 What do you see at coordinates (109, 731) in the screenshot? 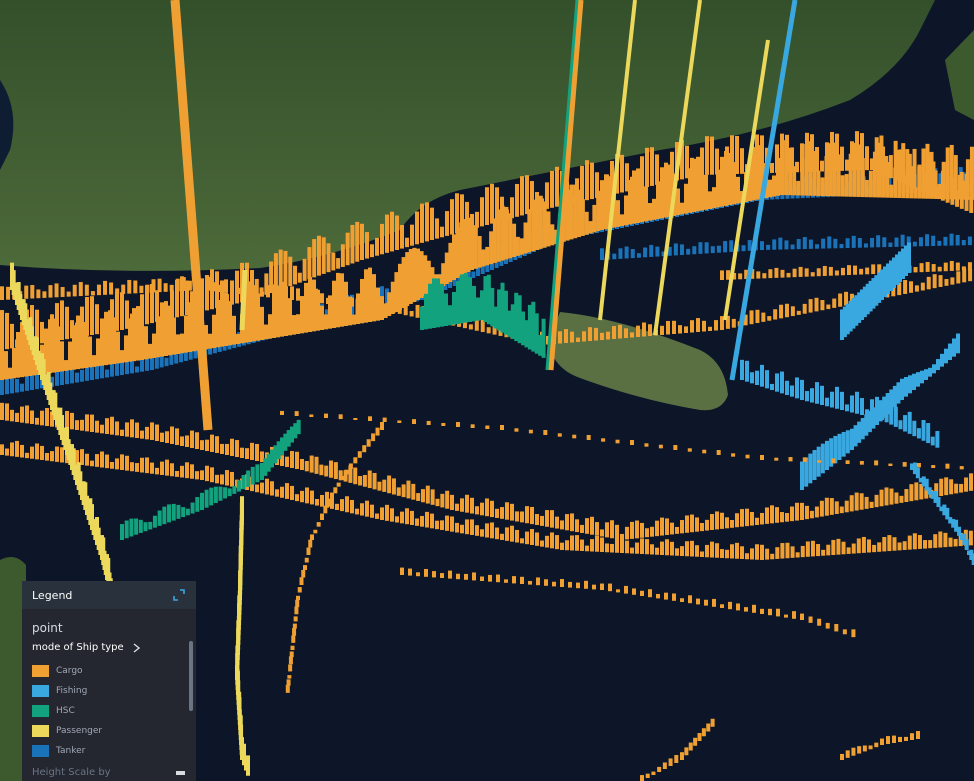
I see `legend-item-passenger: Passenger` at bounding box center [109, 731].